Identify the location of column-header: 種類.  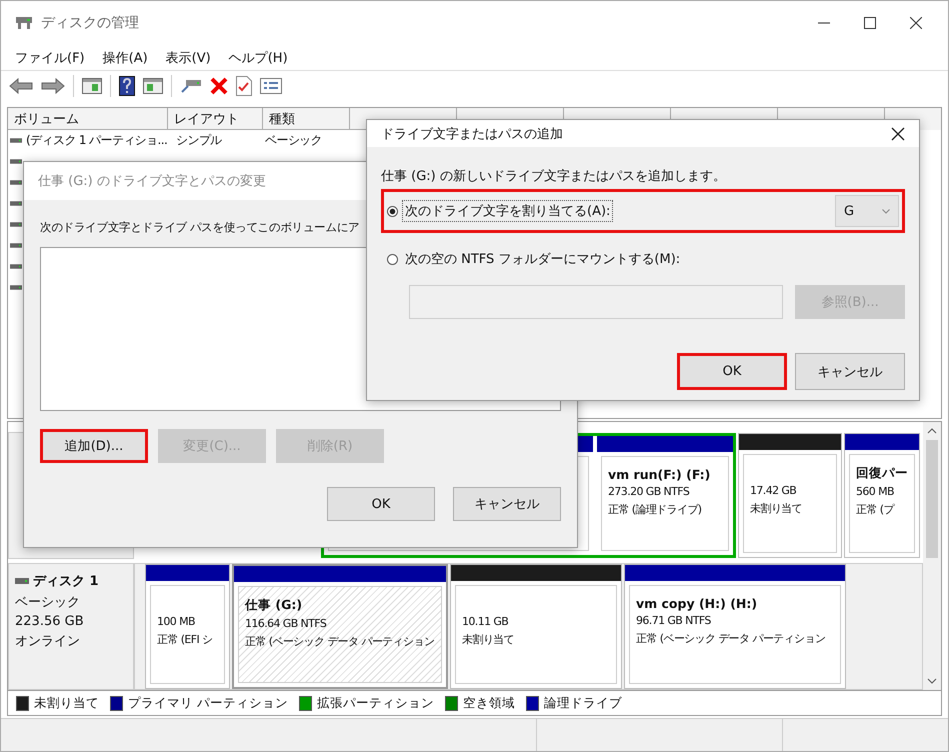
(306, 119).